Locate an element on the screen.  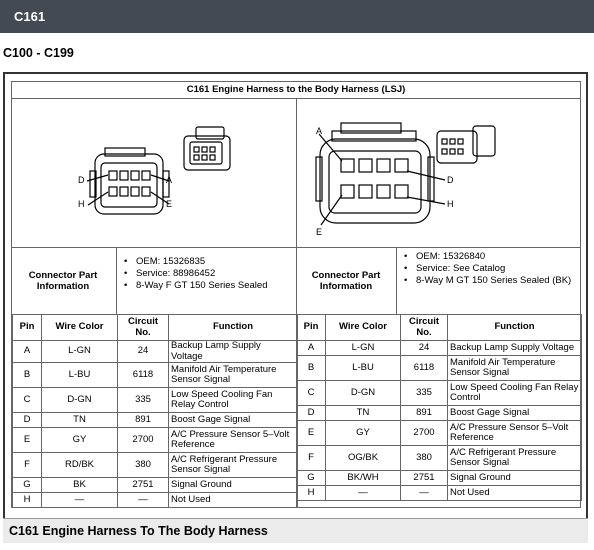
left-info-service: Service: 88986452 is located at coordinates (208, 274).